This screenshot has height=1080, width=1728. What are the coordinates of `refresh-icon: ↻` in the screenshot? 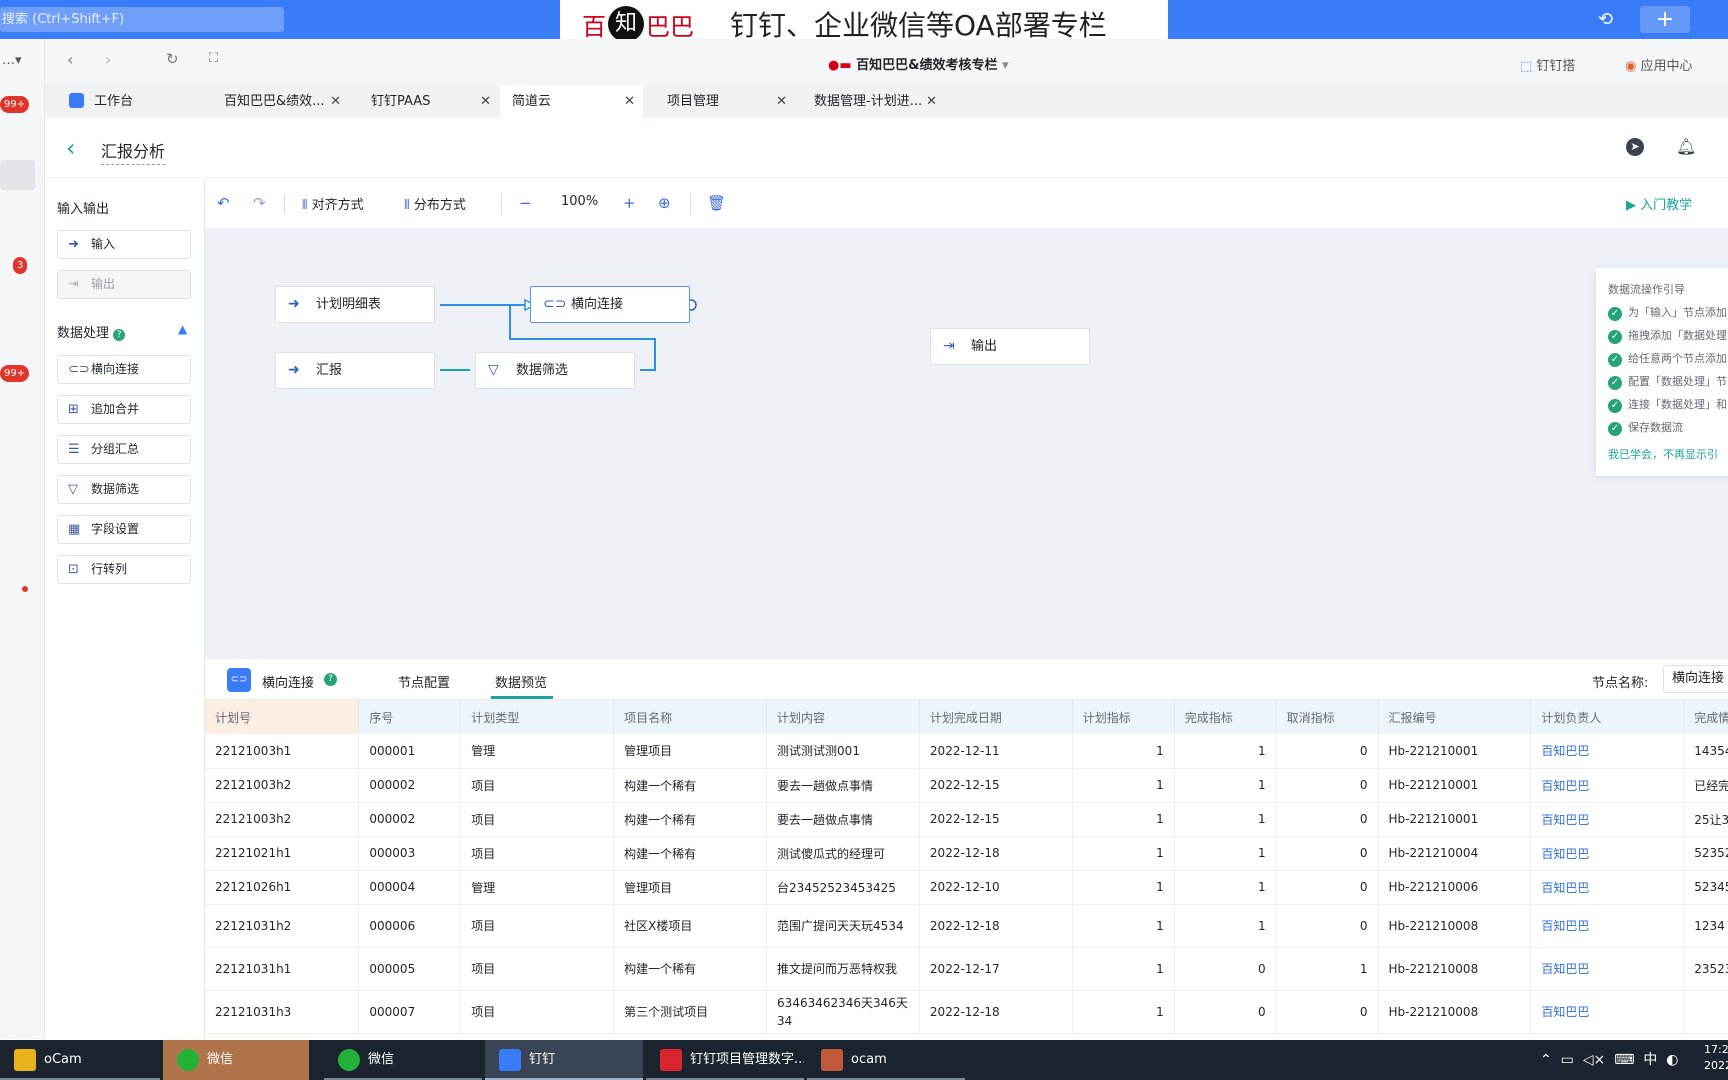 It's located at (172, 59).